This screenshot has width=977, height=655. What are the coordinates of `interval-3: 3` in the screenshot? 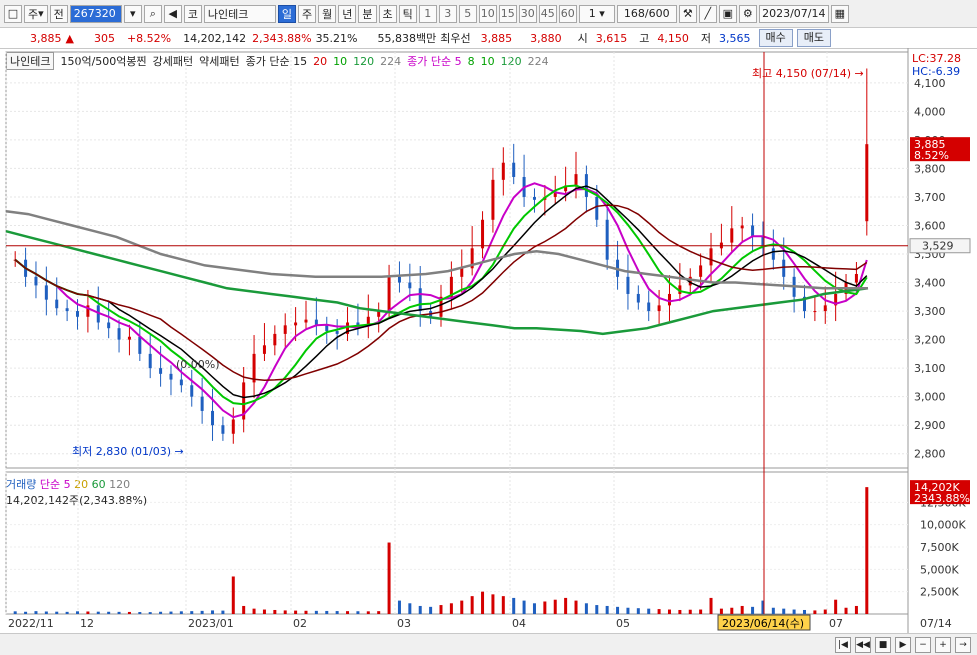 It's located at (447, 13).